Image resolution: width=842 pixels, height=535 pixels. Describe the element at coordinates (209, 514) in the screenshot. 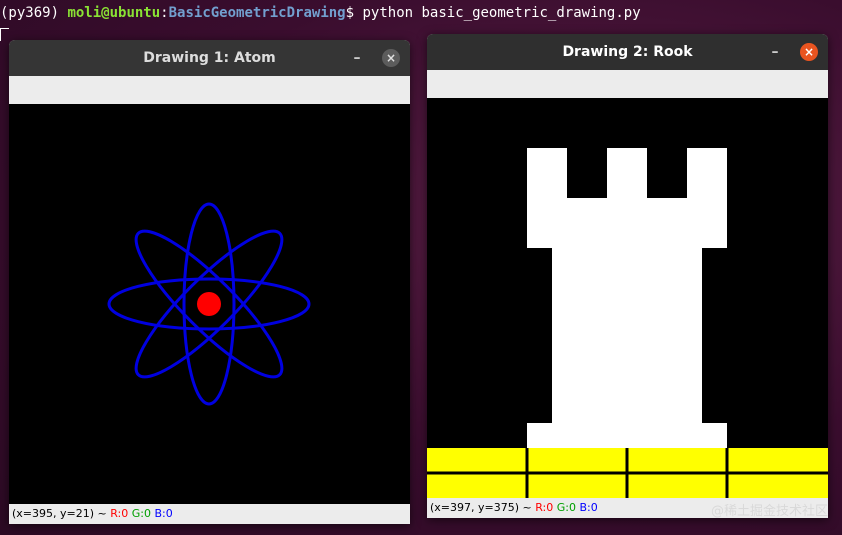

I see `status-bar: (x=395, y=21) ~ R:0 G:0 B:0` at that location.